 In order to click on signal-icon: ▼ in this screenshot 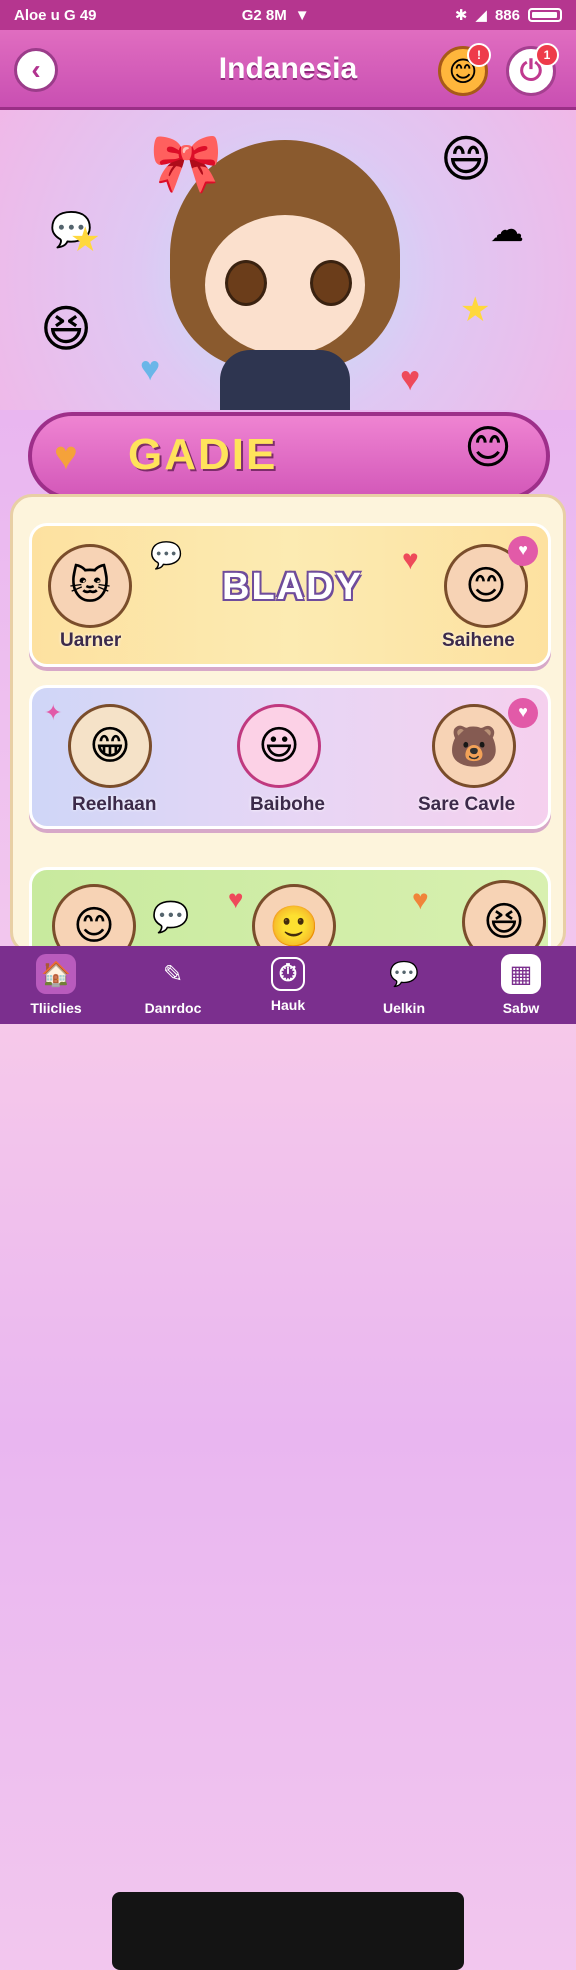, I will do `click(302, 15)`.